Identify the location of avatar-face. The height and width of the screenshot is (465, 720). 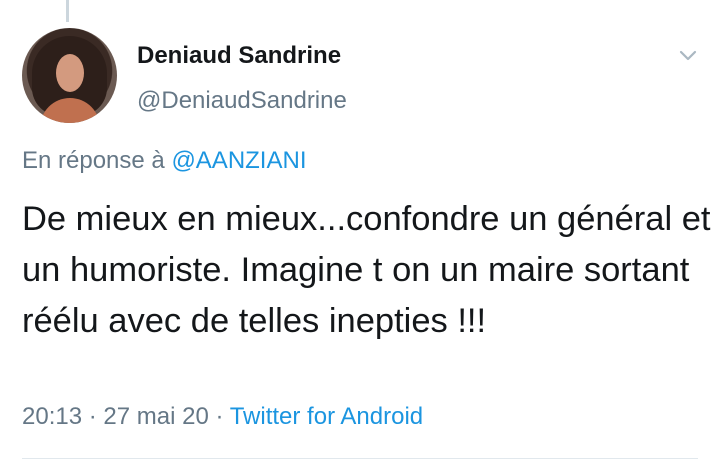
(70, 73).